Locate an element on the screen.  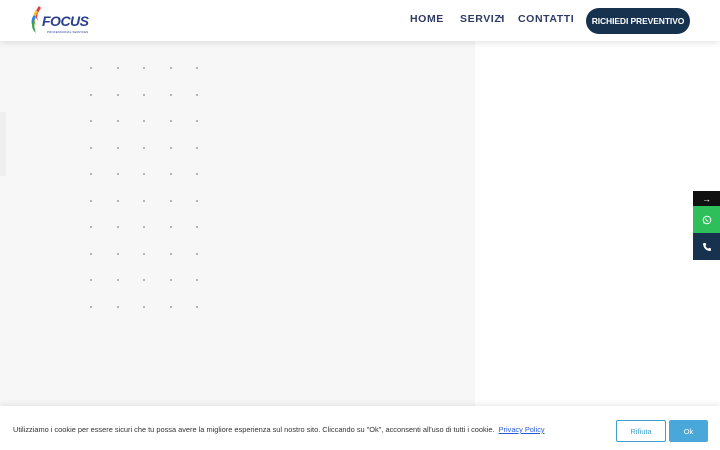
arrow-right-icon: → is located at coordinates (706, 198).